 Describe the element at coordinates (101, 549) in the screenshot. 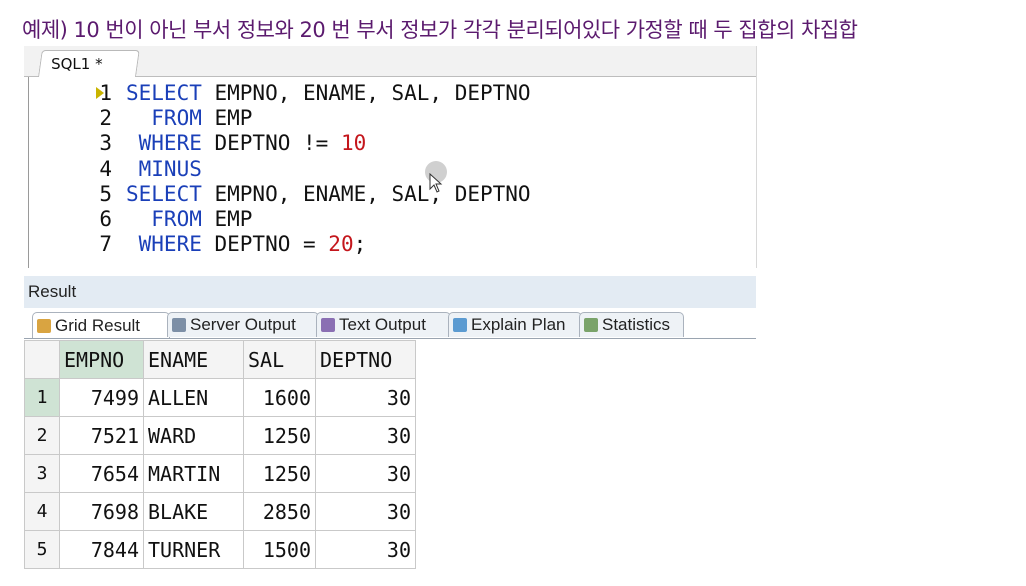

I see `cell-empno: 7844` at that location.